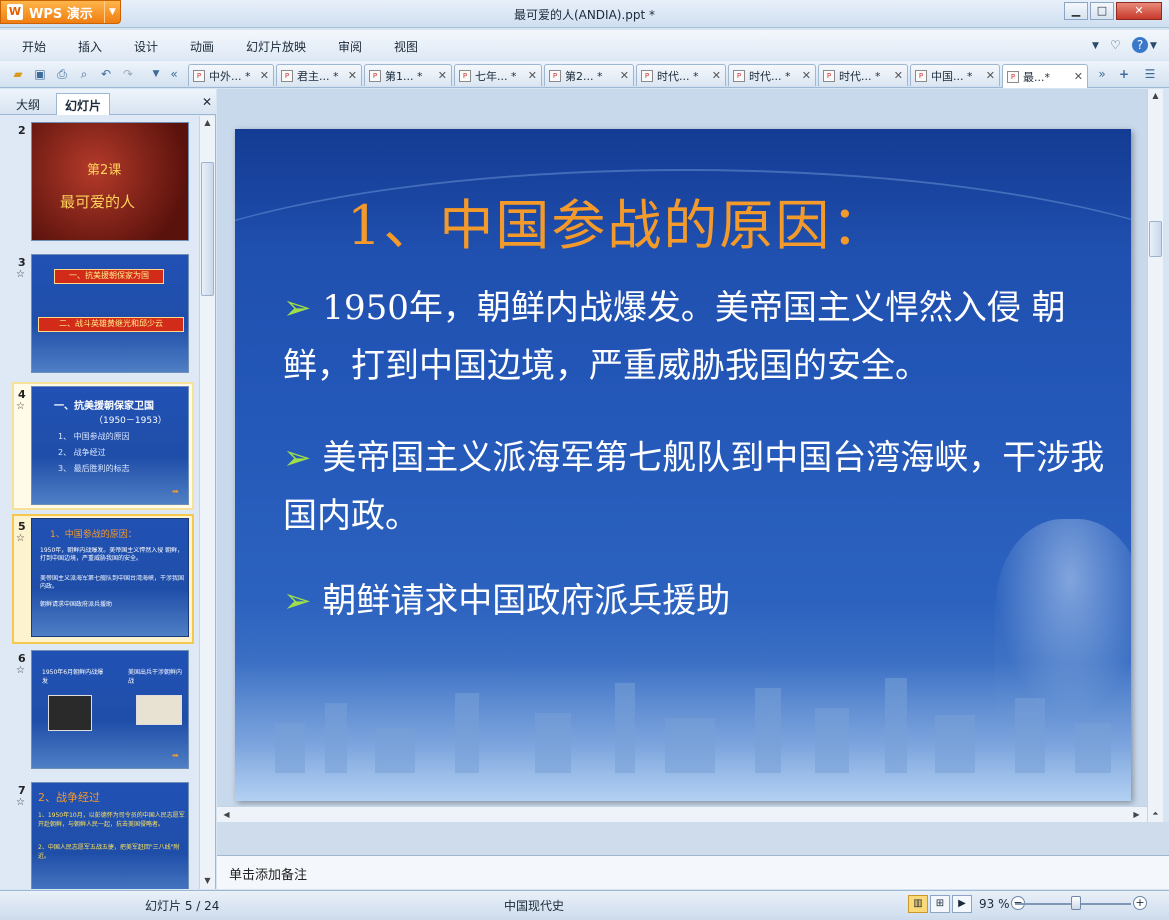  What do you see at coordinates (207, 102) in the screenshot?
I see `close-panel-button: ✕` at bounding box center [207, 102].